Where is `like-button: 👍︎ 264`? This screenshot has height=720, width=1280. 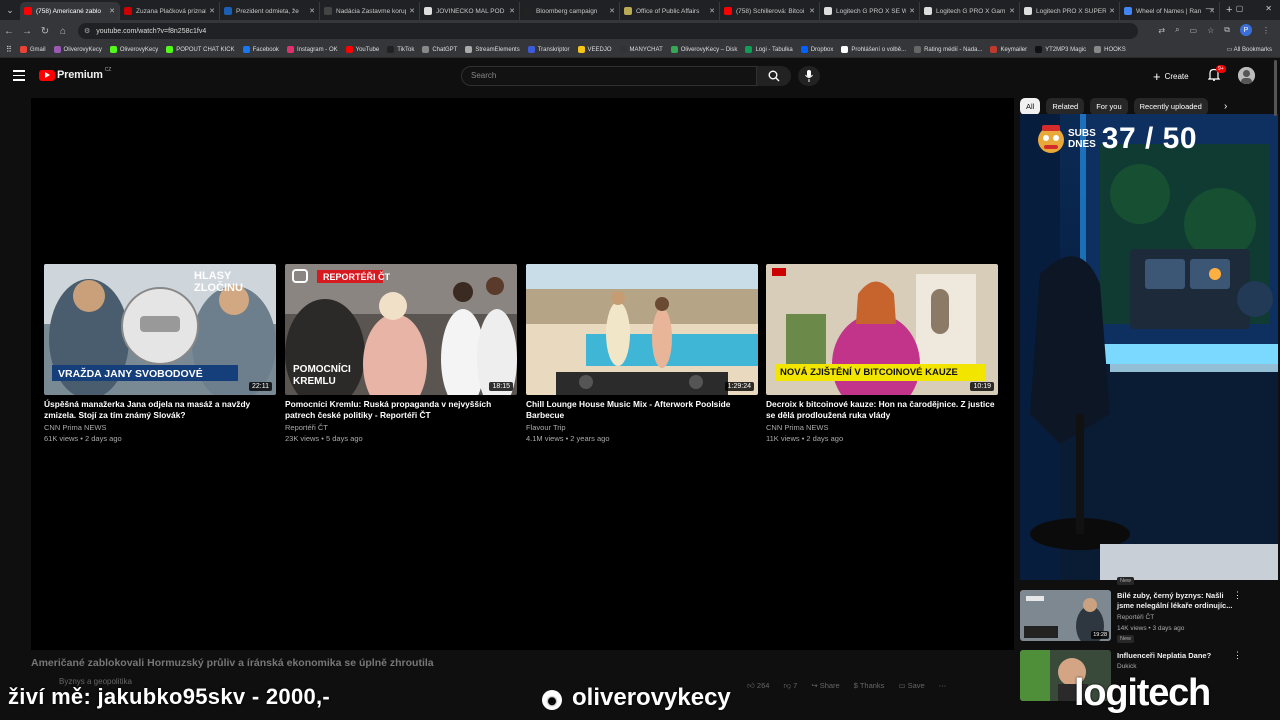
like-button: 👍︎ 264 is located at coordinates (758, 686).